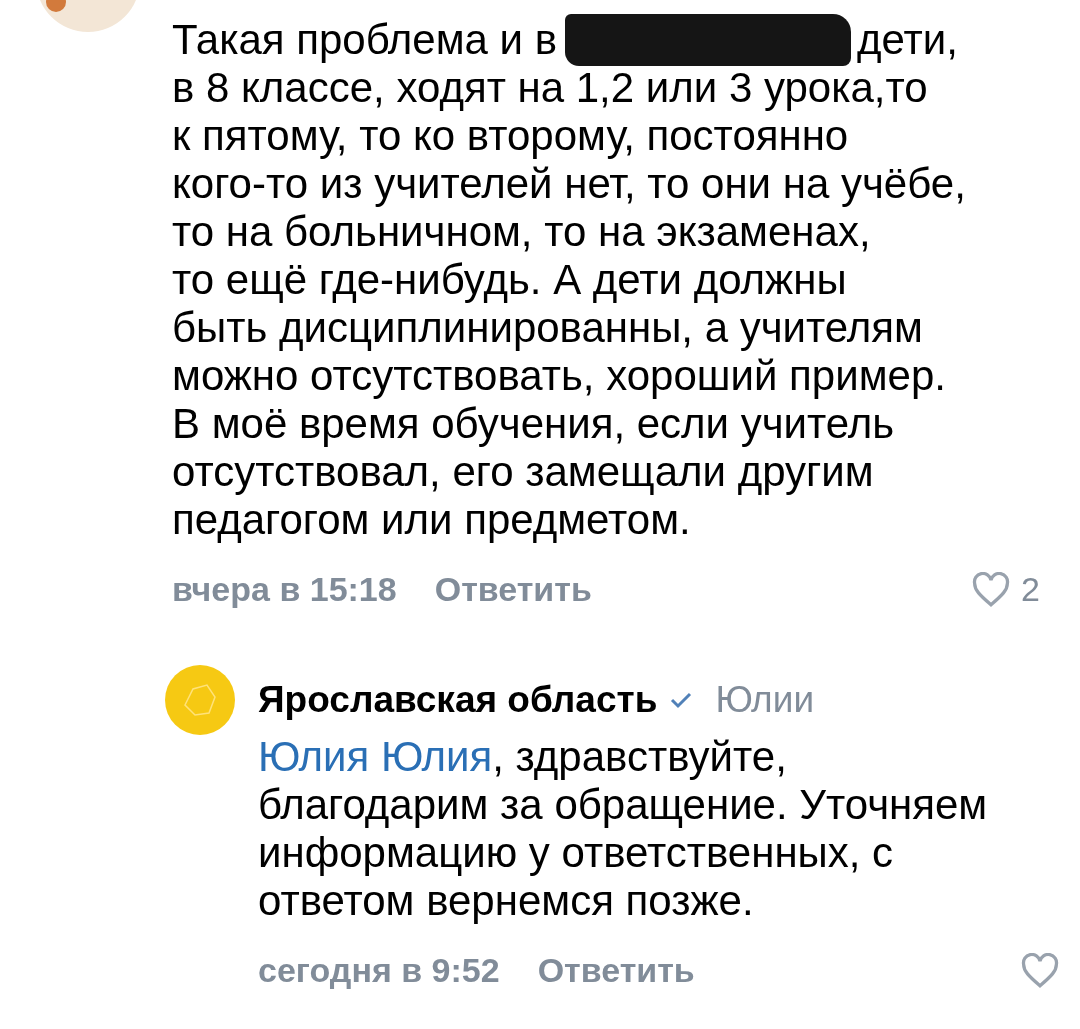  Describe the element at coordinates (1030, 589) in the screenshot. I see `like-count: 2` at that location.